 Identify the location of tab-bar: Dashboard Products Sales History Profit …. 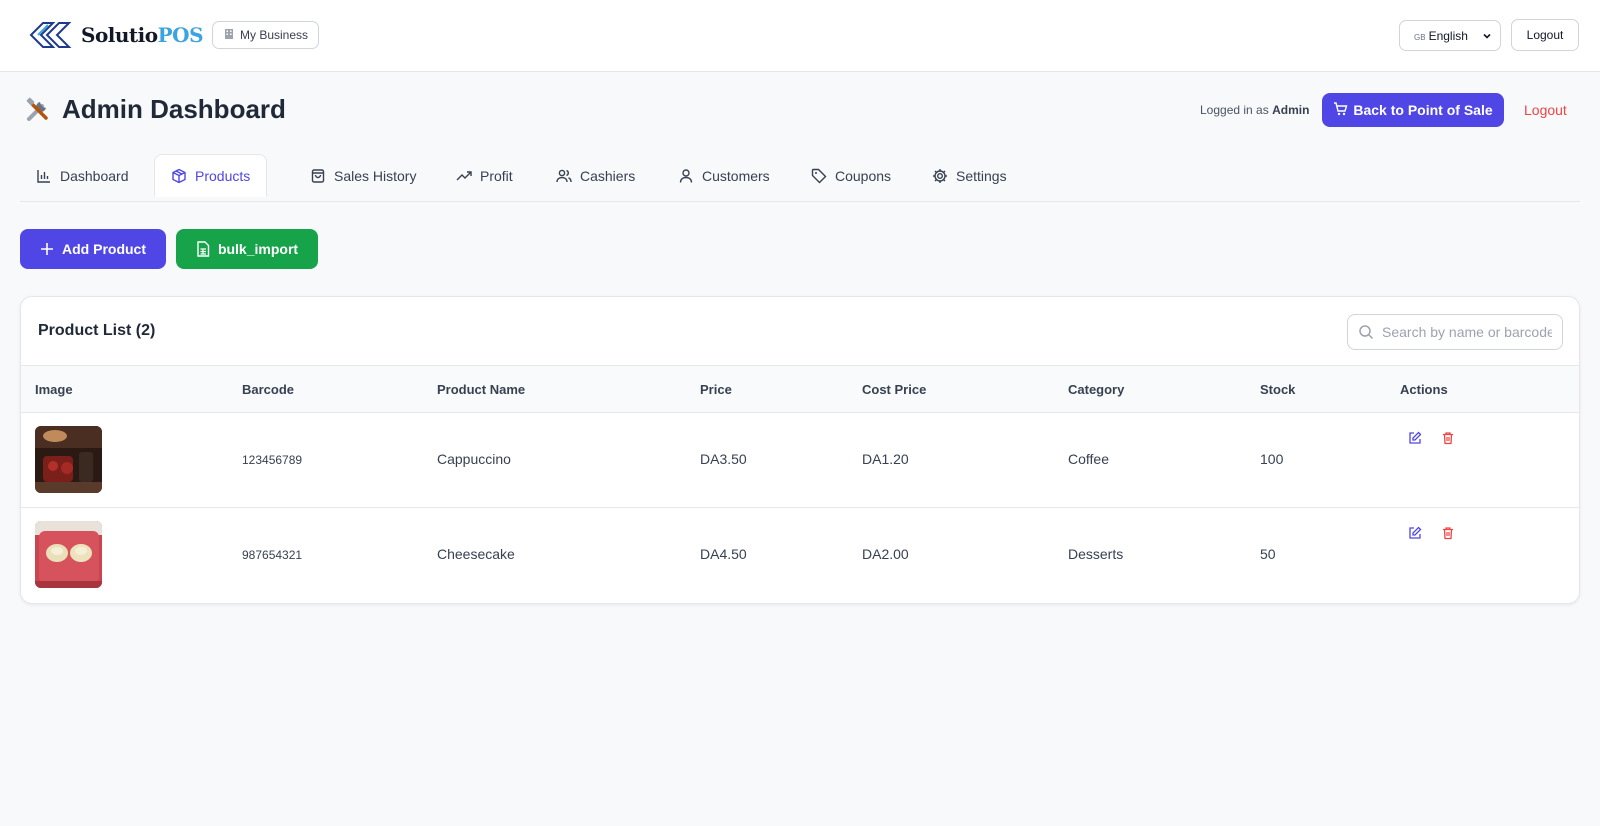
(800, 178).